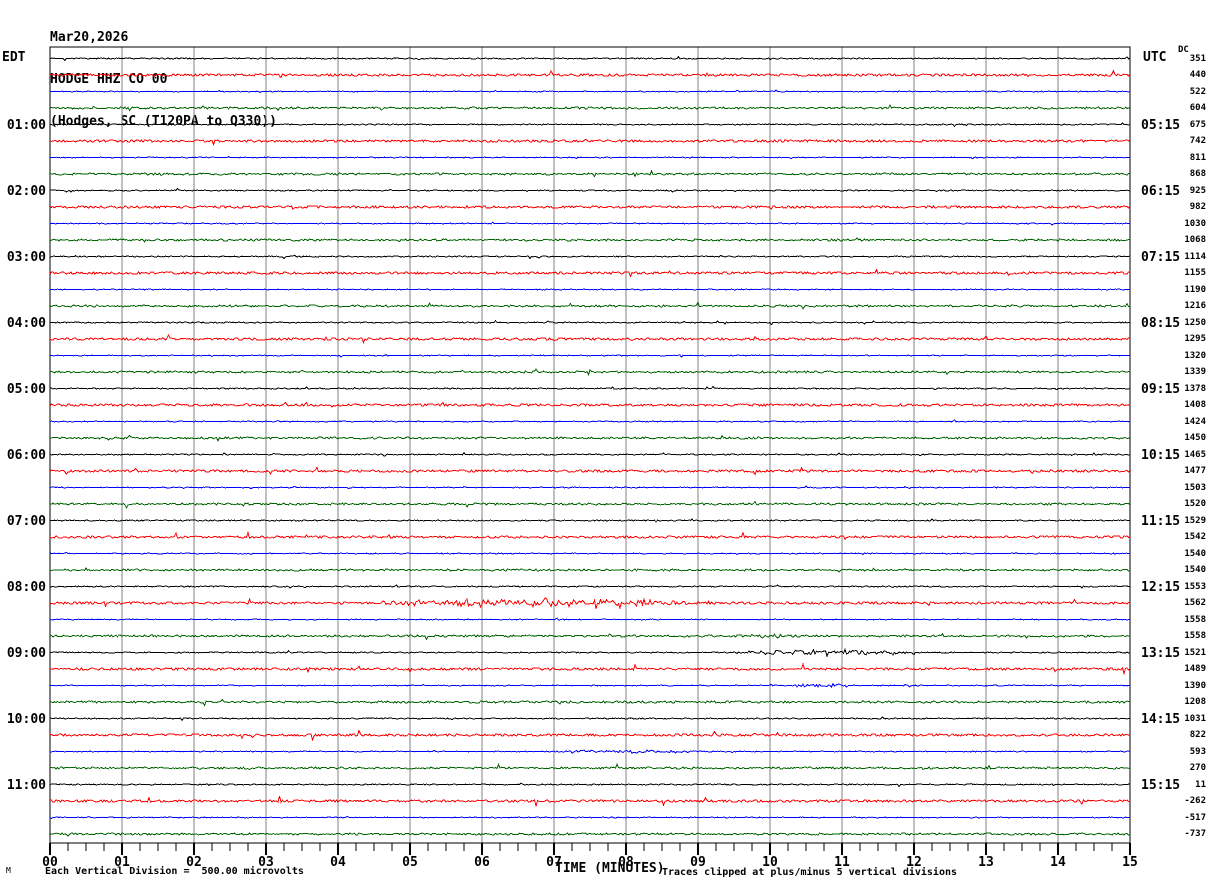 Image resolution: width=1210 pixels, height=886 pixels. What do you see at coordinates (1195, 504) in the screenshot?
I see `dc-value: 1520` at bounding box center [1195, 504].